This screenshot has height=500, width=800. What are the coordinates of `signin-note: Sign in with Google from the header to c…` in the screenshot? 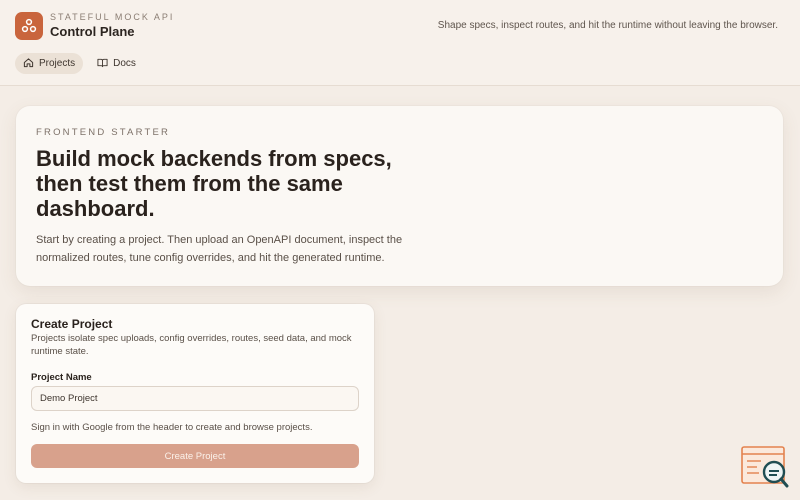 It's located at (172, 427).